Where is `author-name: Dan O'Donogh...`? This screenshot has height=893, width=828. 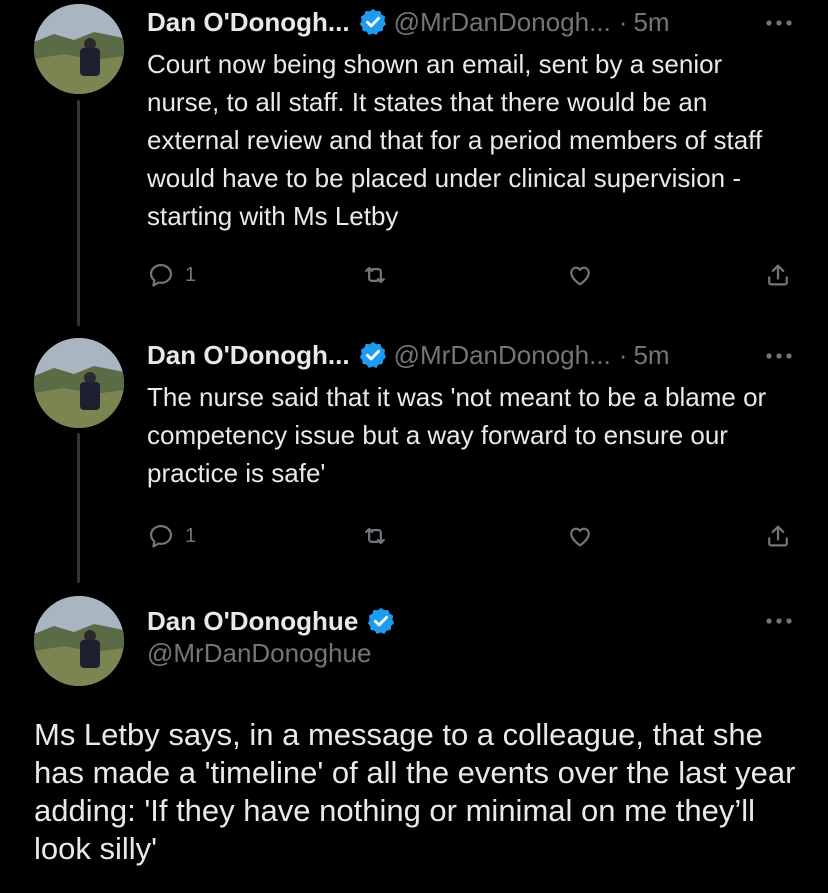
author-name: Dan O'Donogh... is located at coordinates (248, 355).